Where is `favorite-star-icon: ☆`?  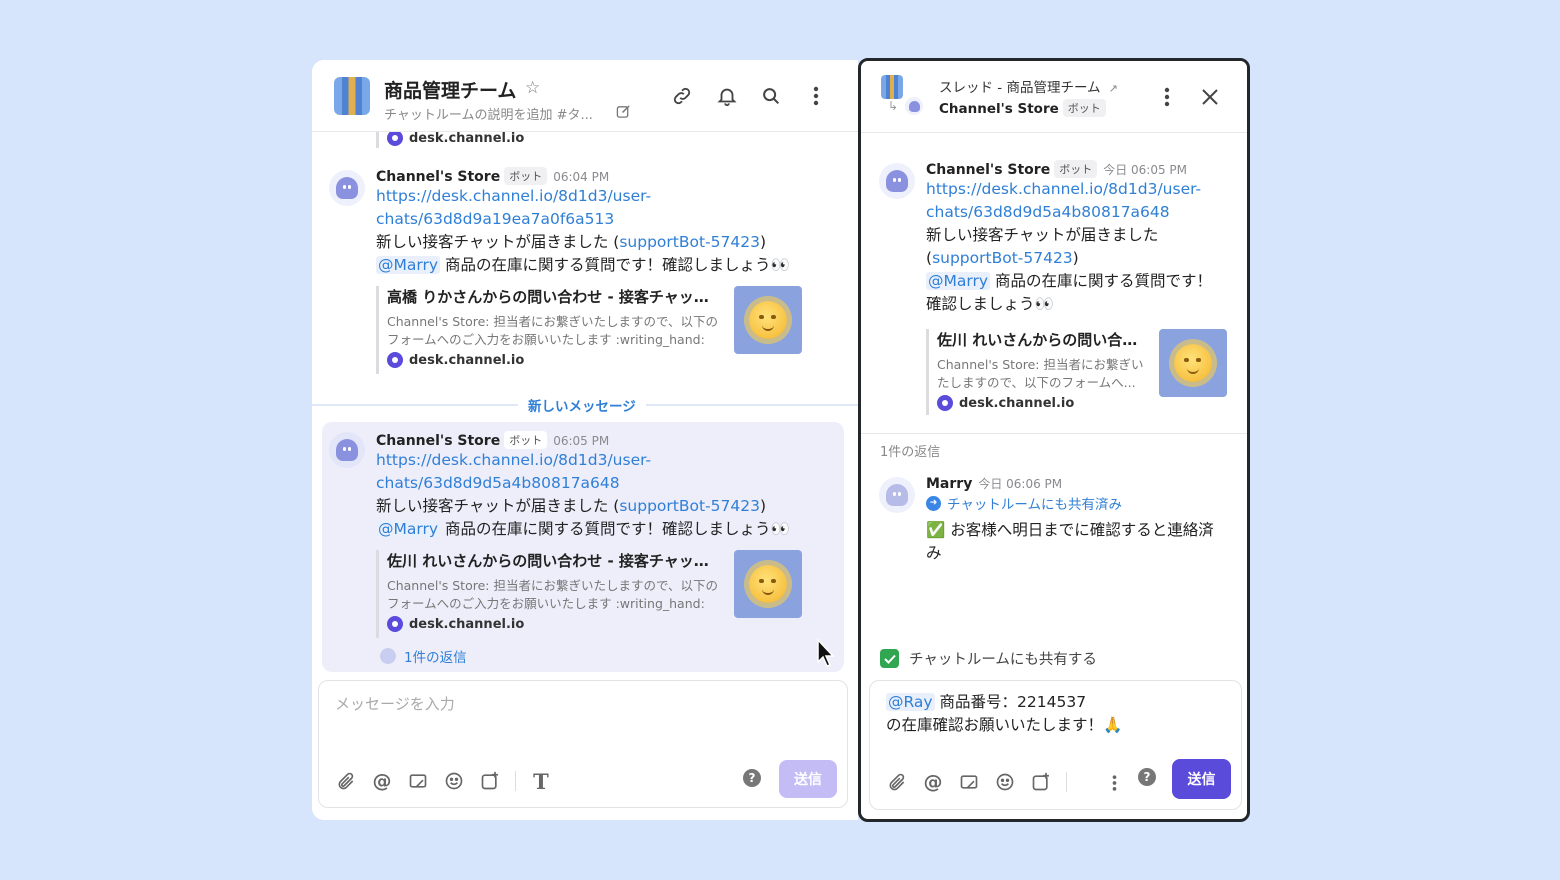 favorite-star-icon: ☆ is located at coordinates (532, 88).